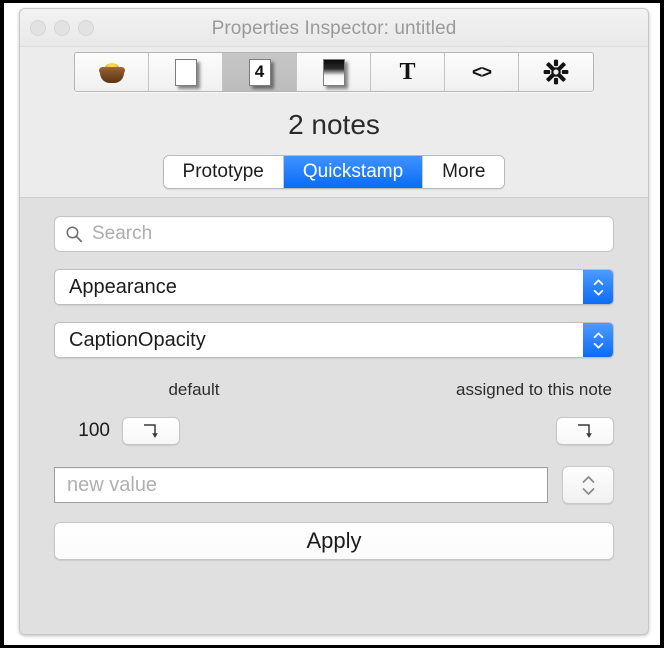 Image resolution: width=664 pixels, height=648 pixels. What do you see at coordinates (334, 287) in the screenshot?
I see `category-popup-button: Appearance` at bounding box center [334, 287].